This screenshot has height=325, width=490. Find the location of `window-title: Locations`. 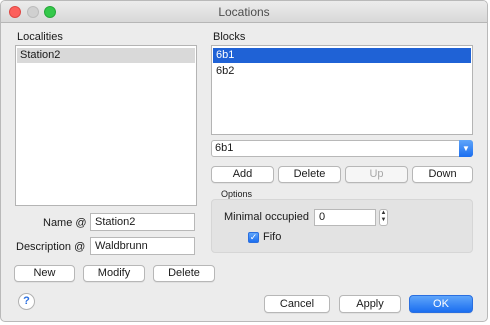

window-title: Locations is located at coordinates (244, 12).